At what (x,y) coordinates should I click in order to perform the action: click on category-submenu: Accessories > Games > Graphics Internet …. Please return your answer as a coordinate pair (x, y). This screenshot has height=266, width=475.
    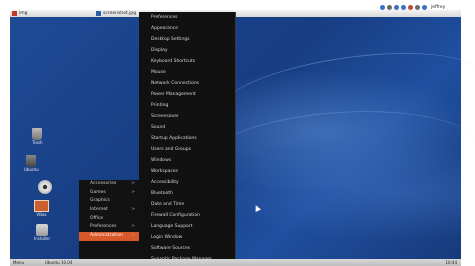
    Looking at the image, I should click on (109, 219).